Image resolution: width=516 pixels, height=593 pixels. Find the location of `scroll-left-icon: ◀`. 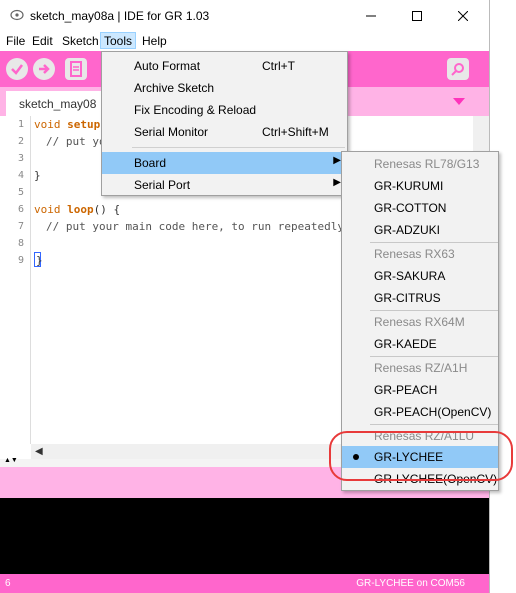

scroll-left-icon: ◀ is located at coordinates (39, 451).